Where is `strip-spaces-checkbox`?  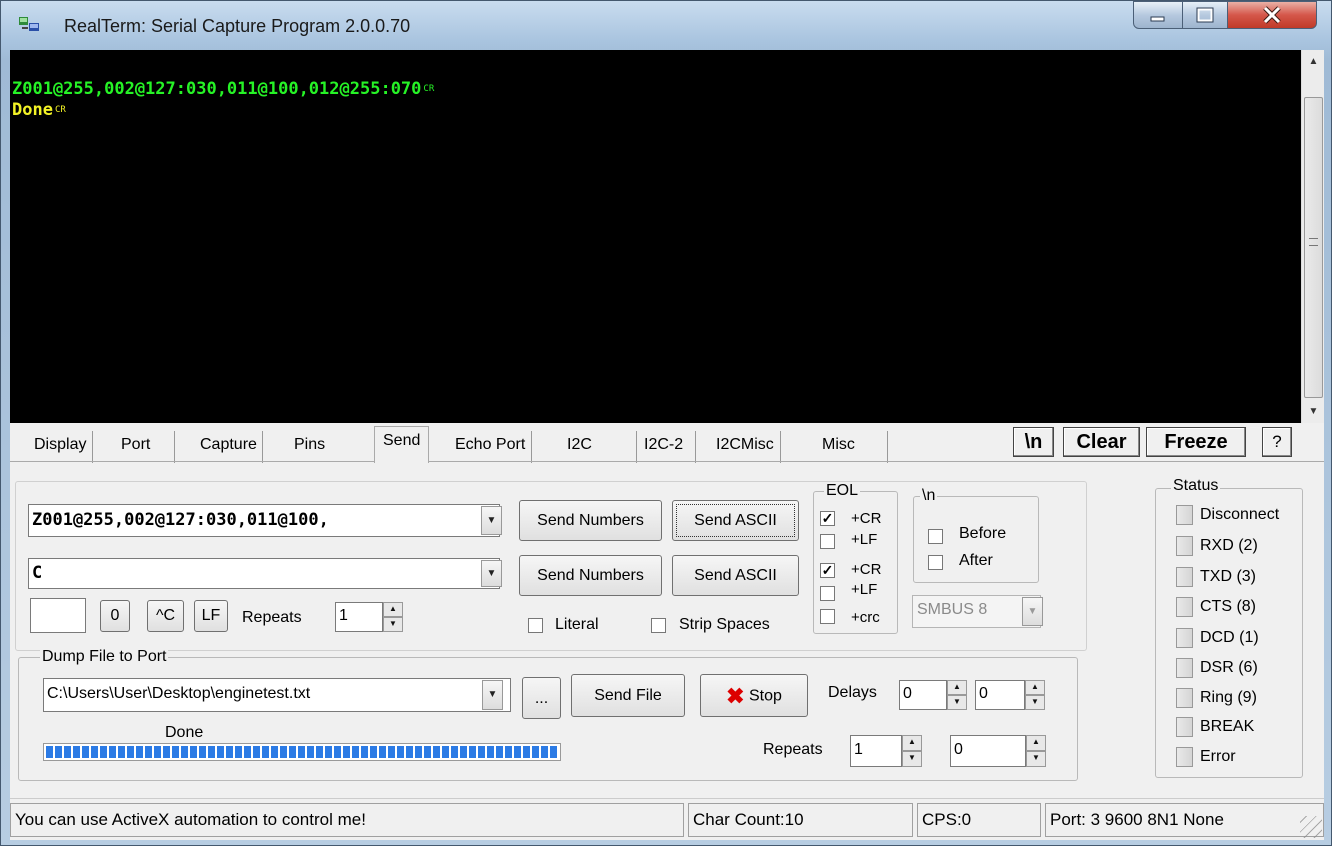 strip-spaces-checkbox is located at coordinates (658, 625).